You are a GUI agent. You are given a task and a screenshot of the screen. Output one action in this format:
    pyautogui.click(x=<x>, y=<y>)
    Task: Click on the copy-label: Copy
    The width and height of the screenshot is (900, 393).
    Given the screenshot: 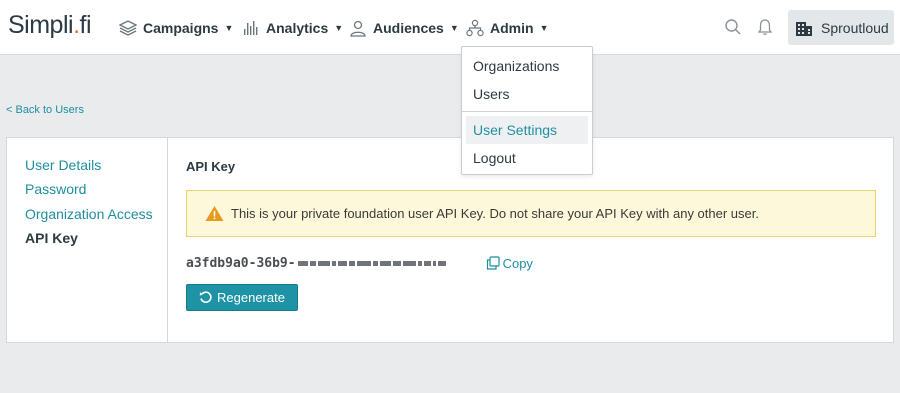 What is the action you would take?
    pyautogui.click(x=517, y=263)
    